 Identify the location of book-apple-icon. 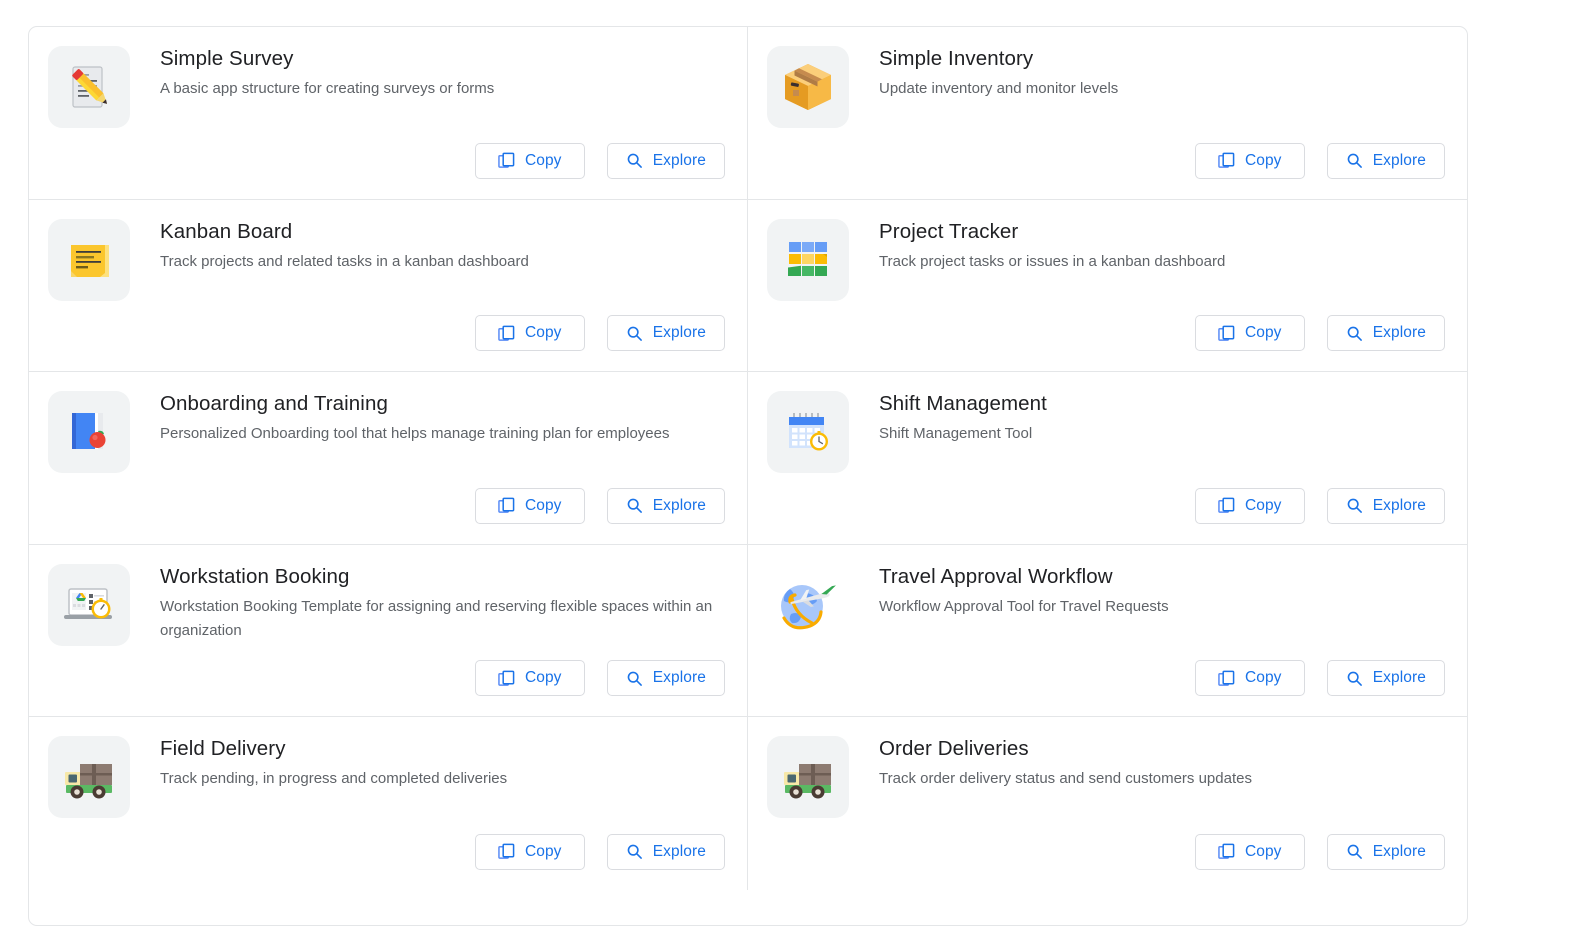
(89, 432).